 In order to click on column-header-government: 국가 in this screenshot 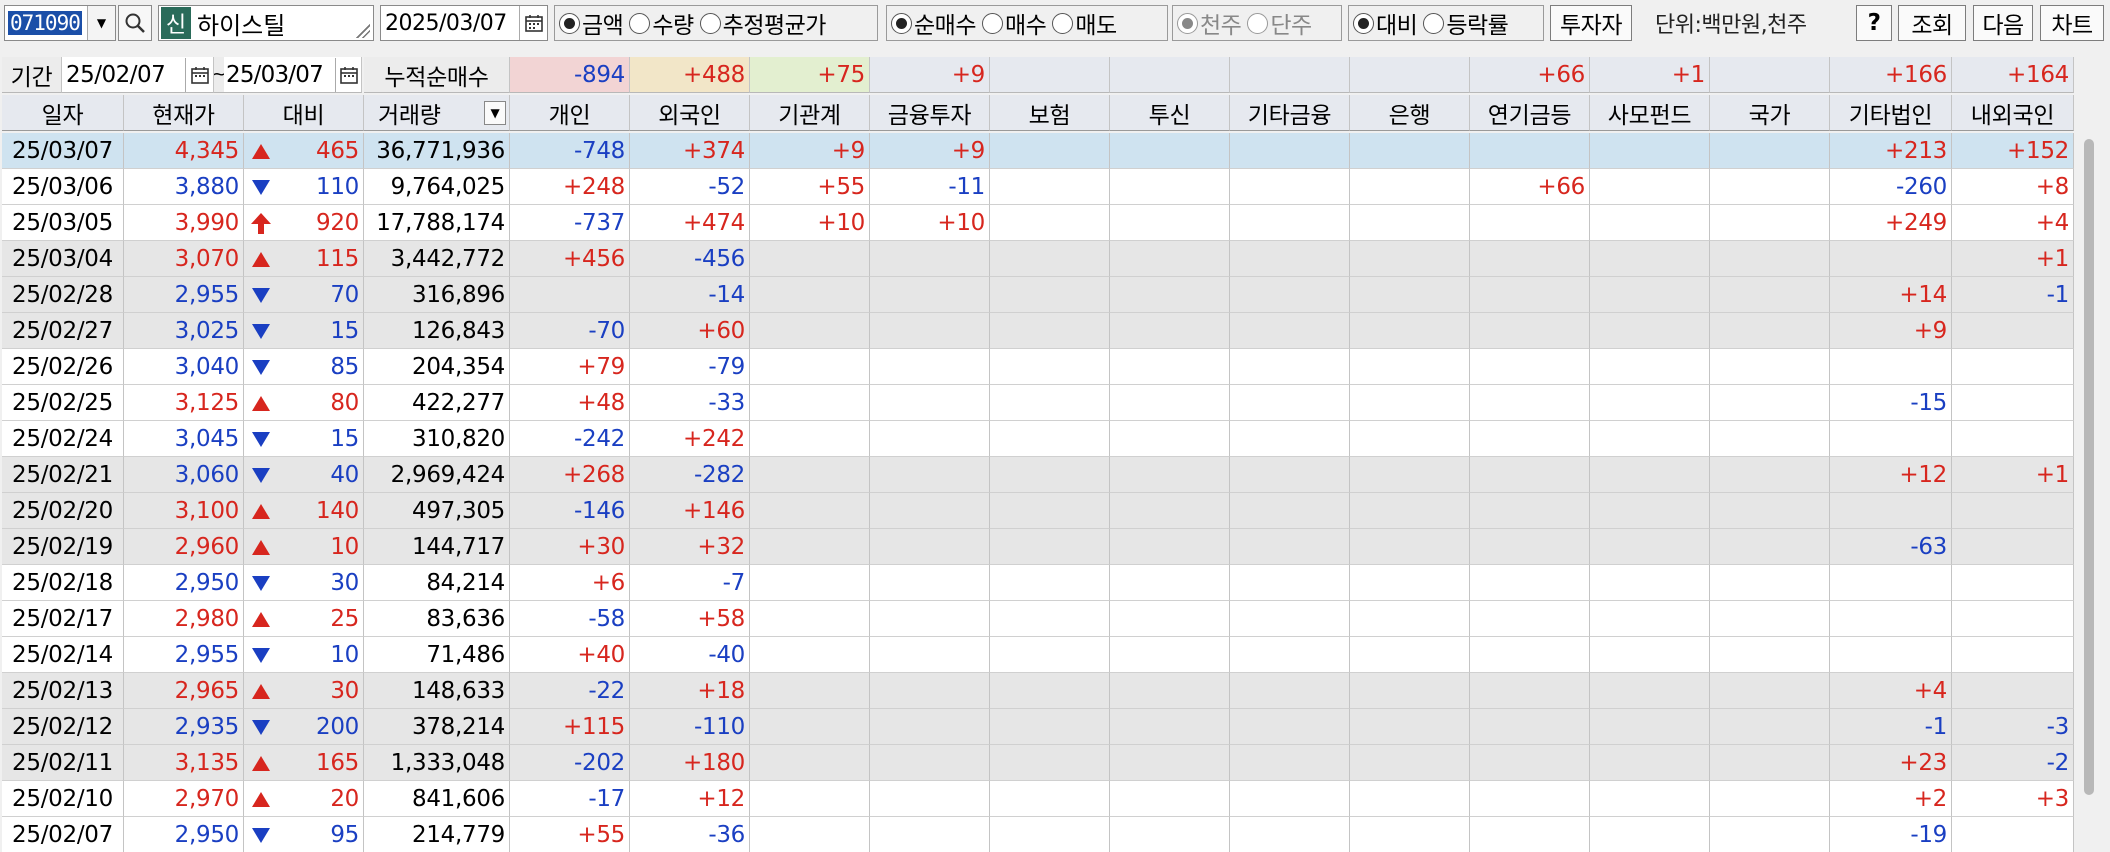, I will do `click(1770, 113)`.